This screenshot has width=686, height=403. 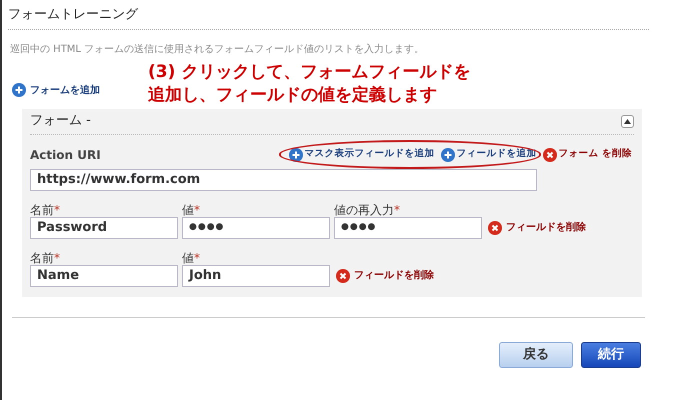 I want to click on caret-icon, so click(x=627, y=121).